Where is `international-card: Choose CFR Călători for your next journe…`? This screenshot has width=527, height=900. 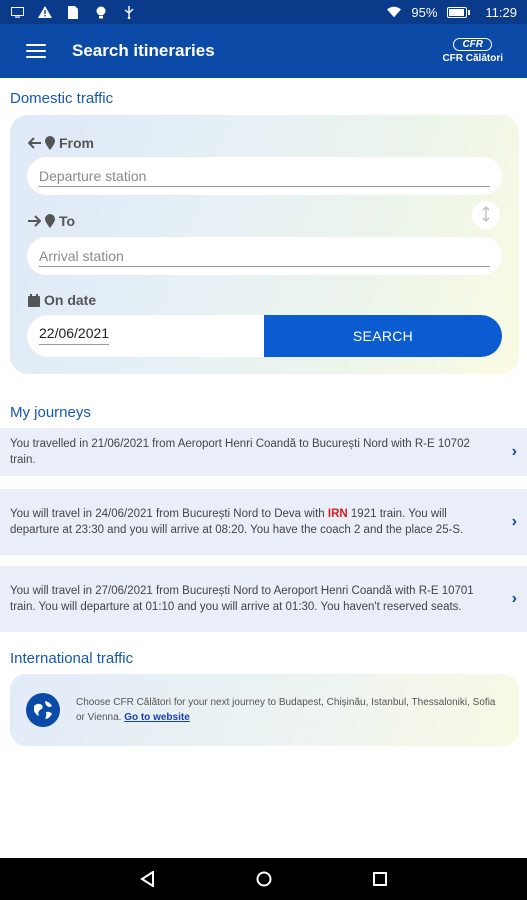 international-card: Choose CFR Călători for your next journe… is located at coordinates (264, 710).